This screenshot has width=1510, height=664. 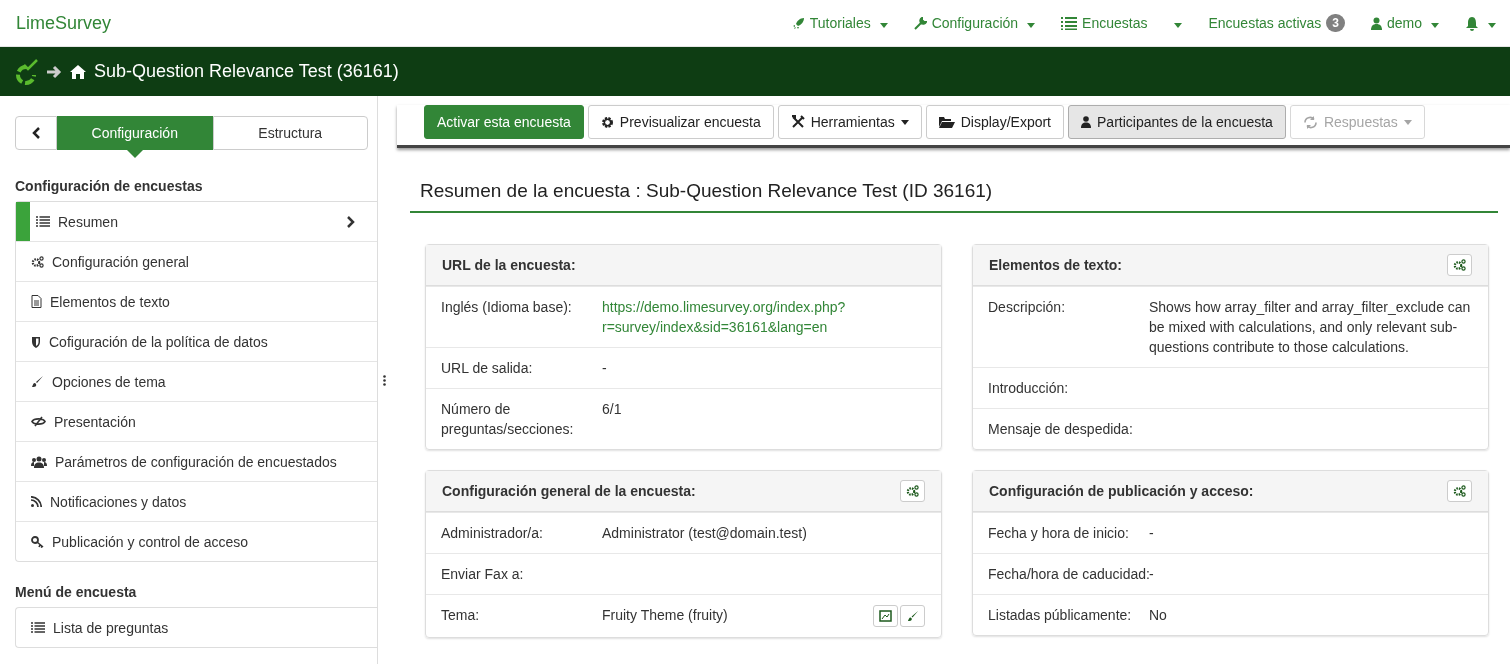 I want to click on shield-icon, so click(x=36, y=341).